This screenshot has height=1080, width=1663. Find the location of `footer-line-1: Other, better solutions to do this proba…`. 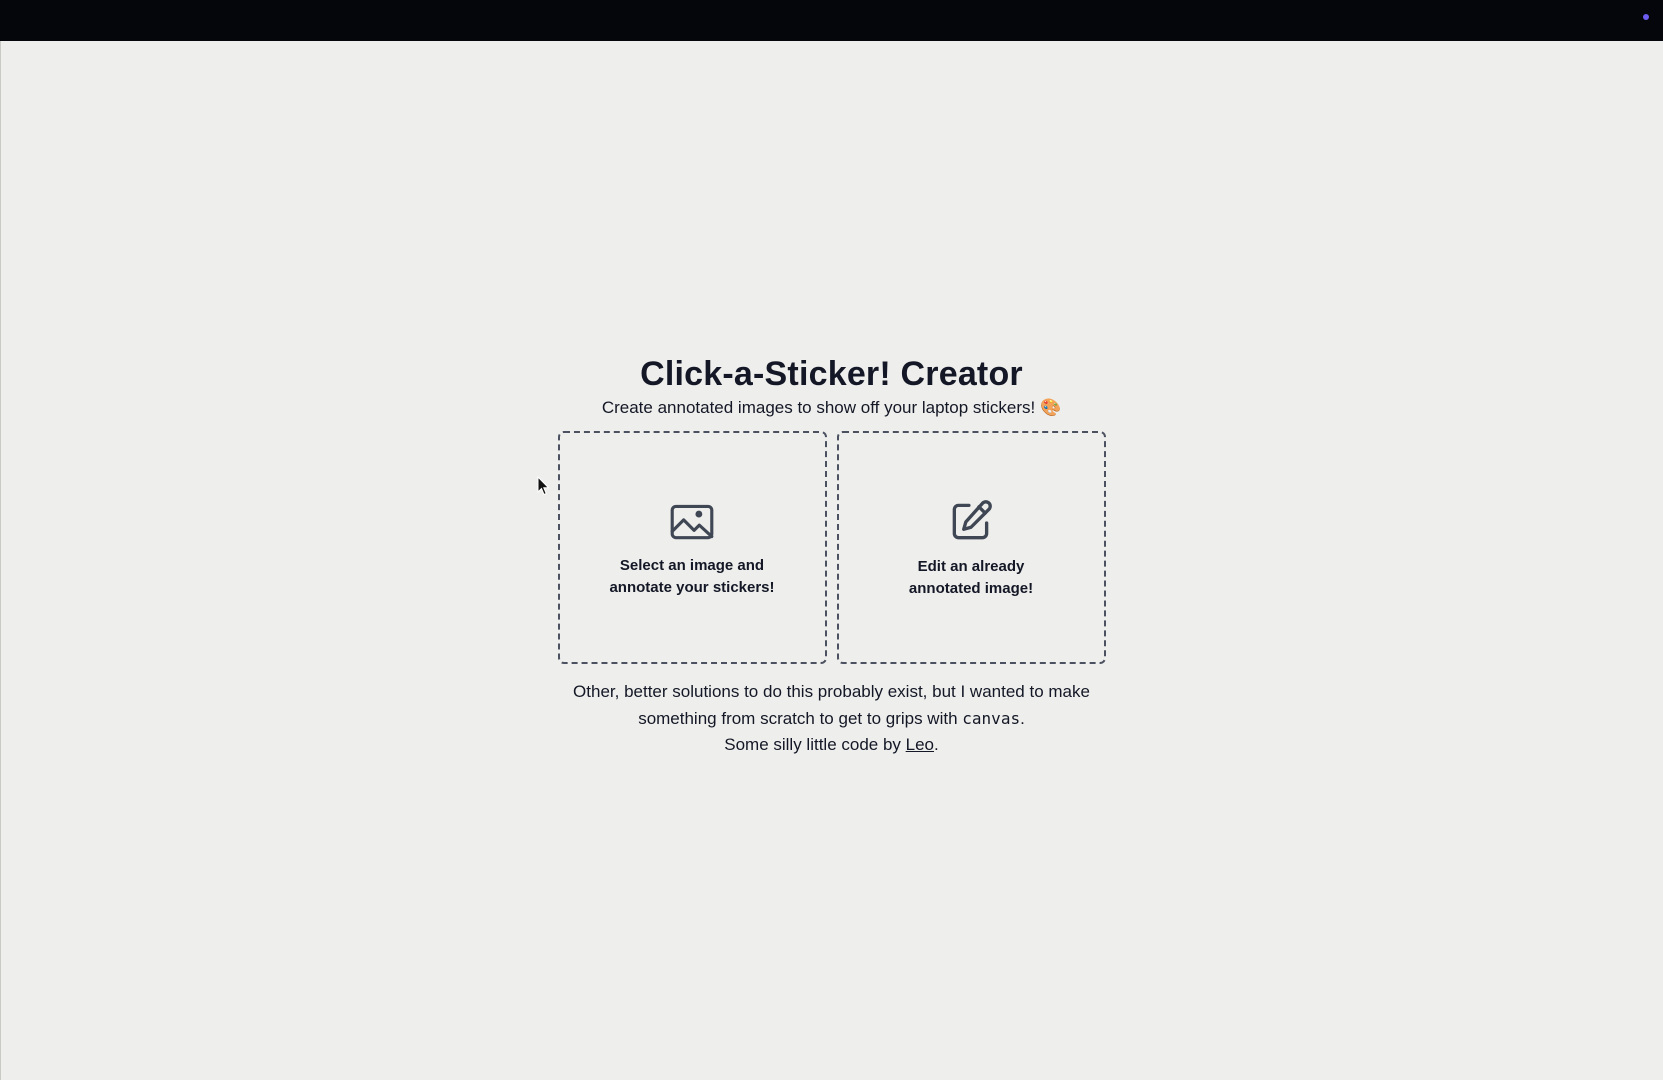

footer-line-1: Other, better solutions to do this proba… is located at coordinates (831, 691).